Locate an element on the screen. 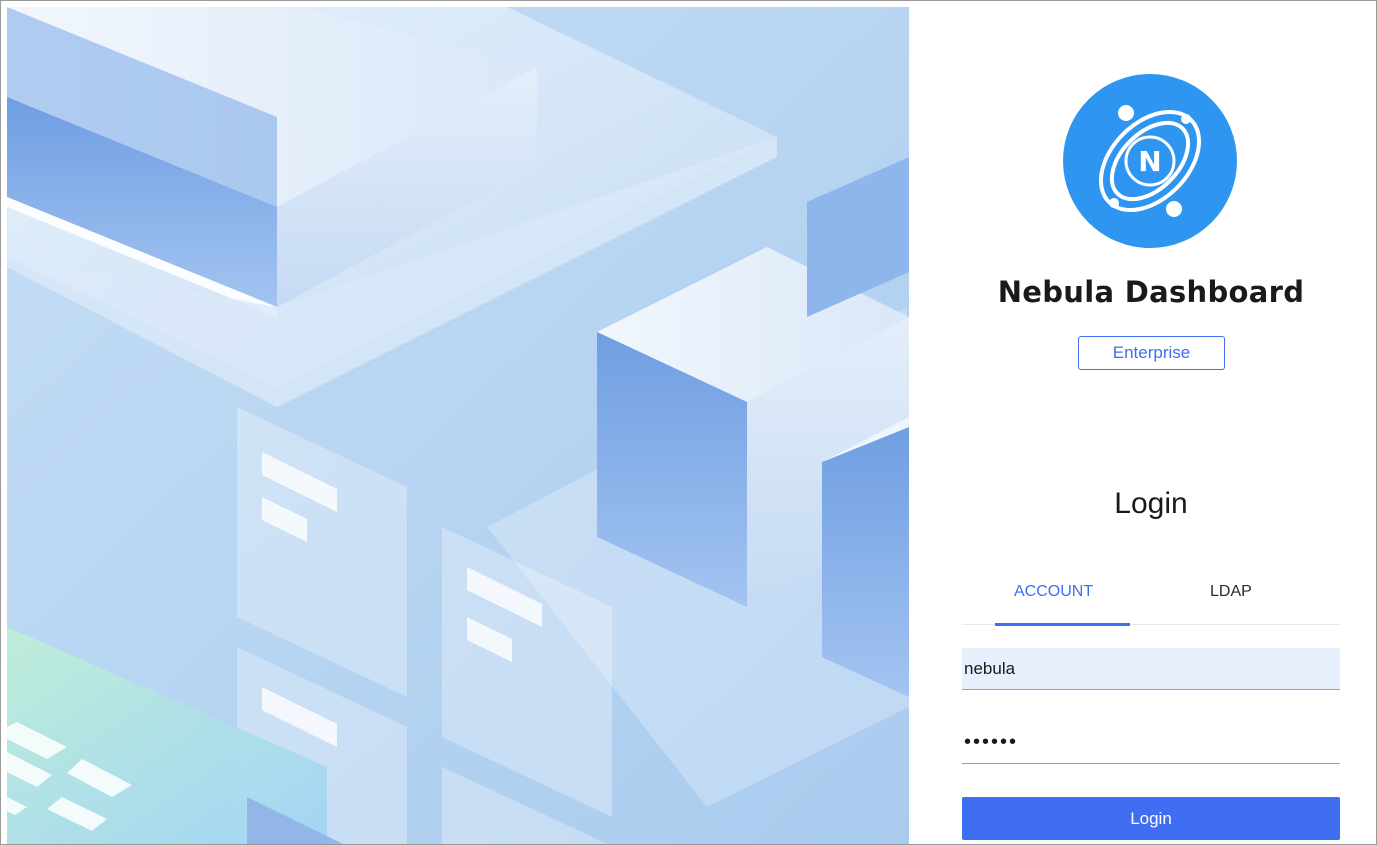  svg-text: N is located at coordinates (1149, 161).